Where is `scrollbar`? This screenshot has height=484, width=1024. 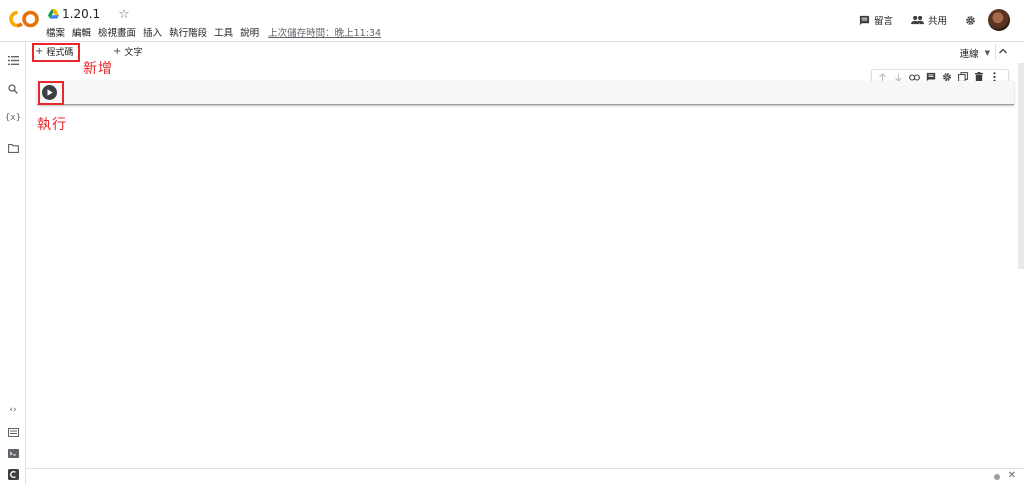 scrollbar is located at coordinates (1021, 166).